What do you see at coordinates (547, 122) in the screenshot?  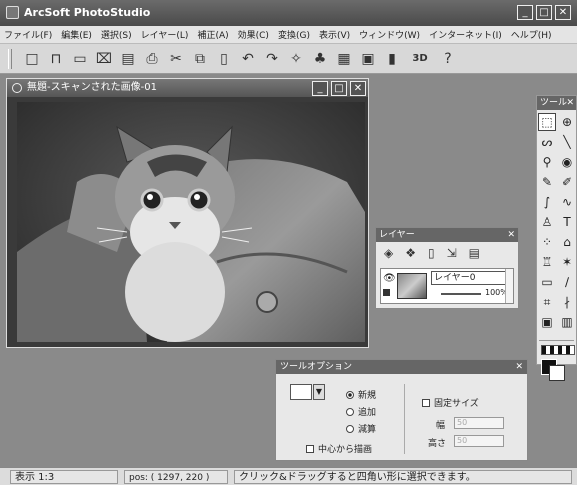 I see `rect-select-icon: ⬚` at bounding box center [547, 122].